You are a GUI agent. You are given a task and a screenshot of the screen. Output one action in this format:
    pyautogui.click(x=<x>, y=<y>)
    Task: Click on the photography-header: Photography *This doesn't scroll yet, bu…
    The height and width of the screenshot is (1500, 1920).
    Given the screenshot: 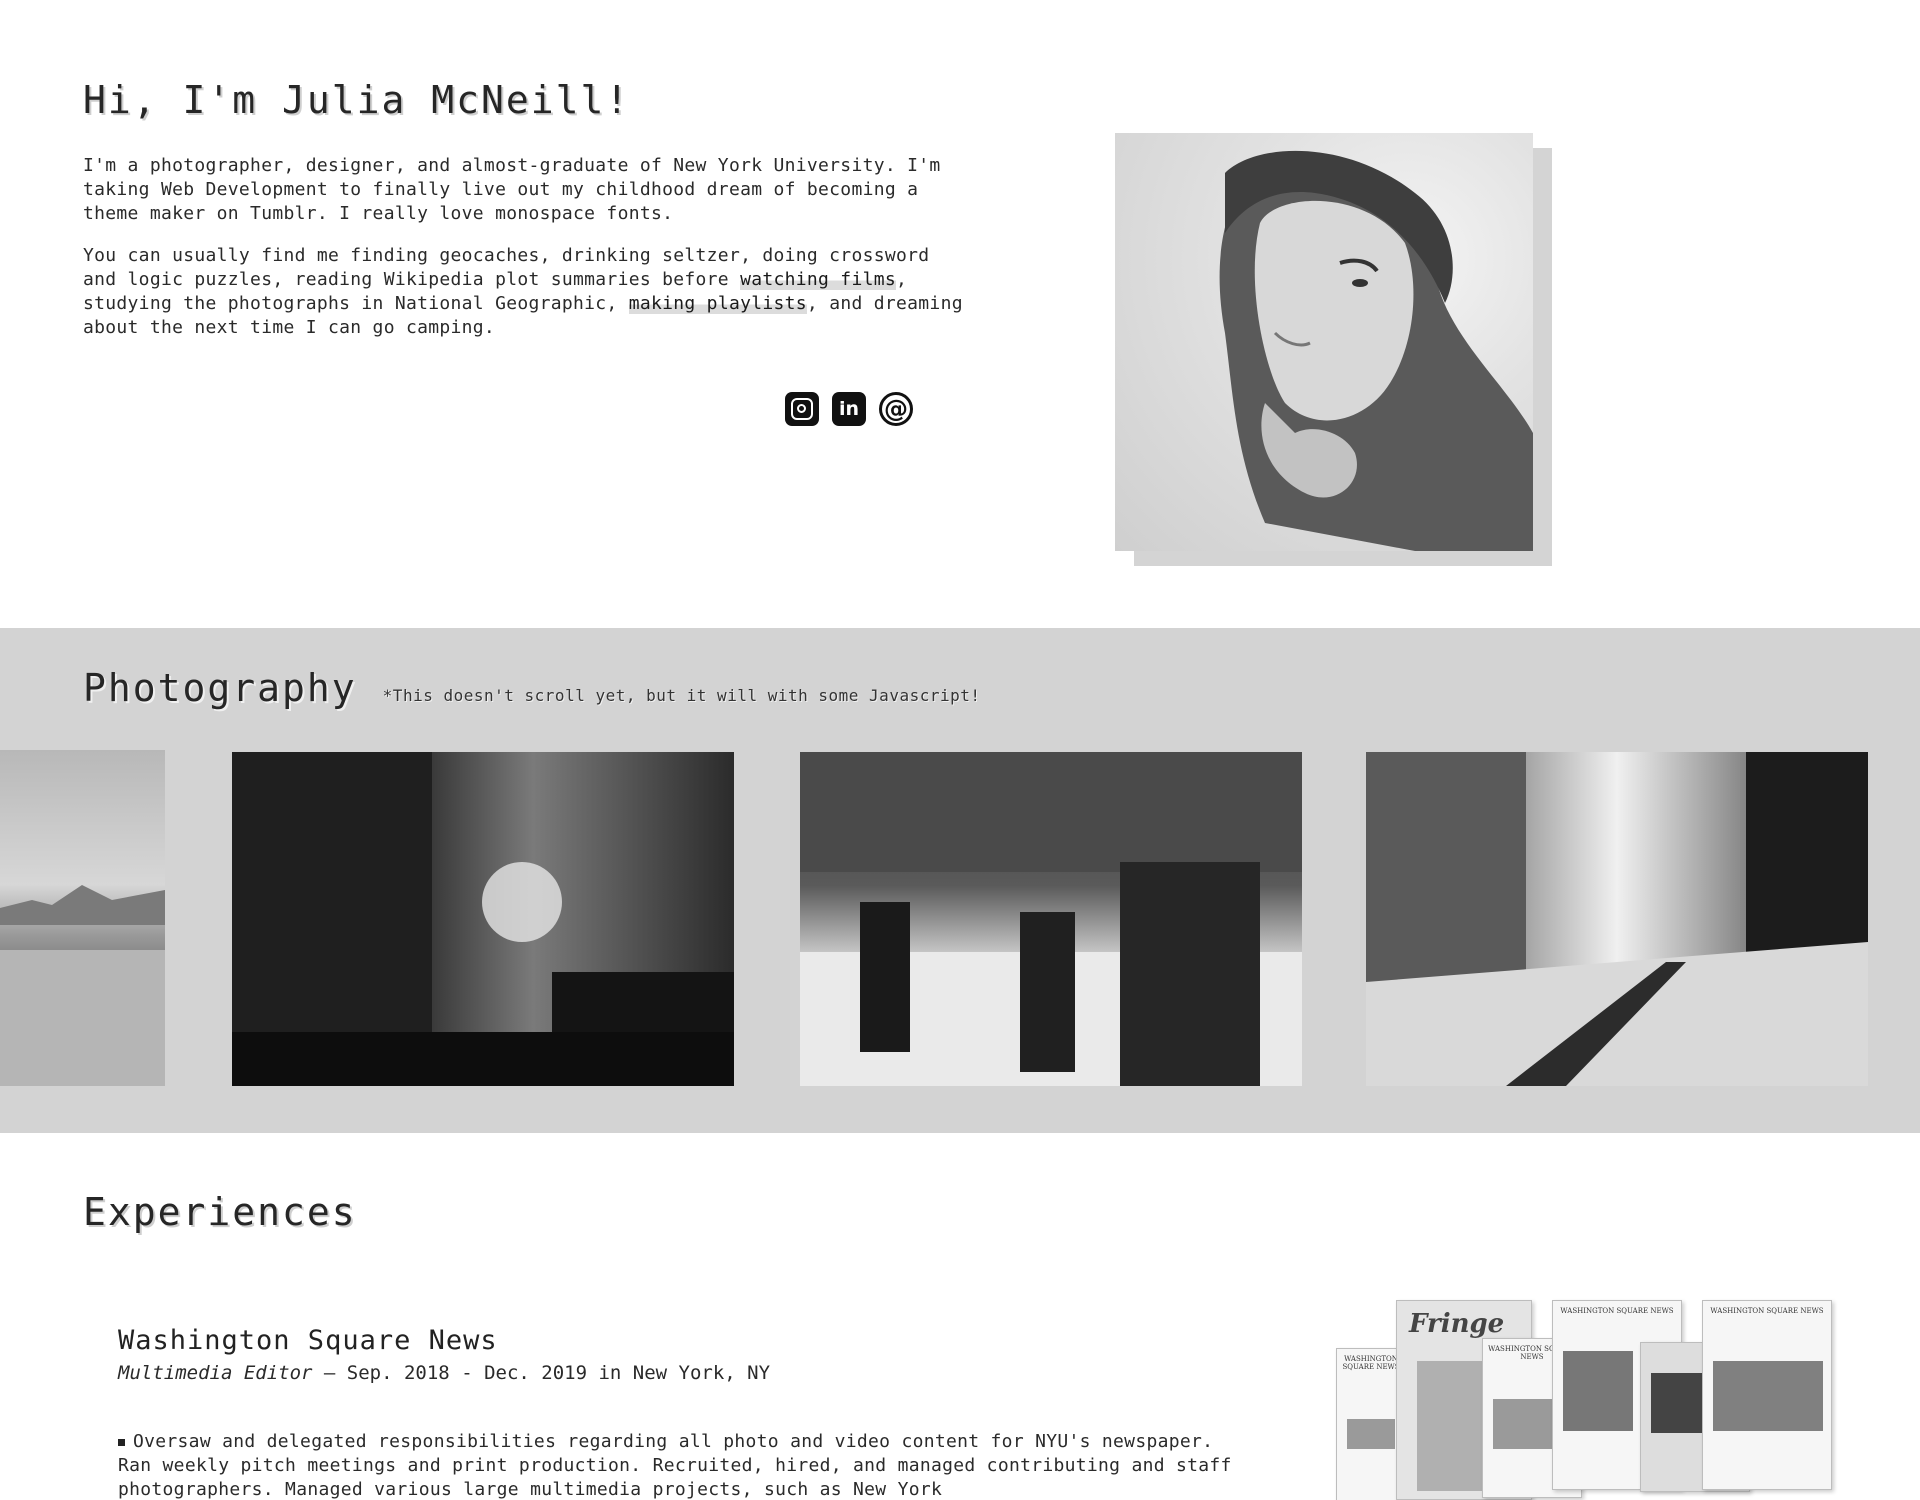 What is the action you would take?
    pyautogui.click(x=532, y=688)
    